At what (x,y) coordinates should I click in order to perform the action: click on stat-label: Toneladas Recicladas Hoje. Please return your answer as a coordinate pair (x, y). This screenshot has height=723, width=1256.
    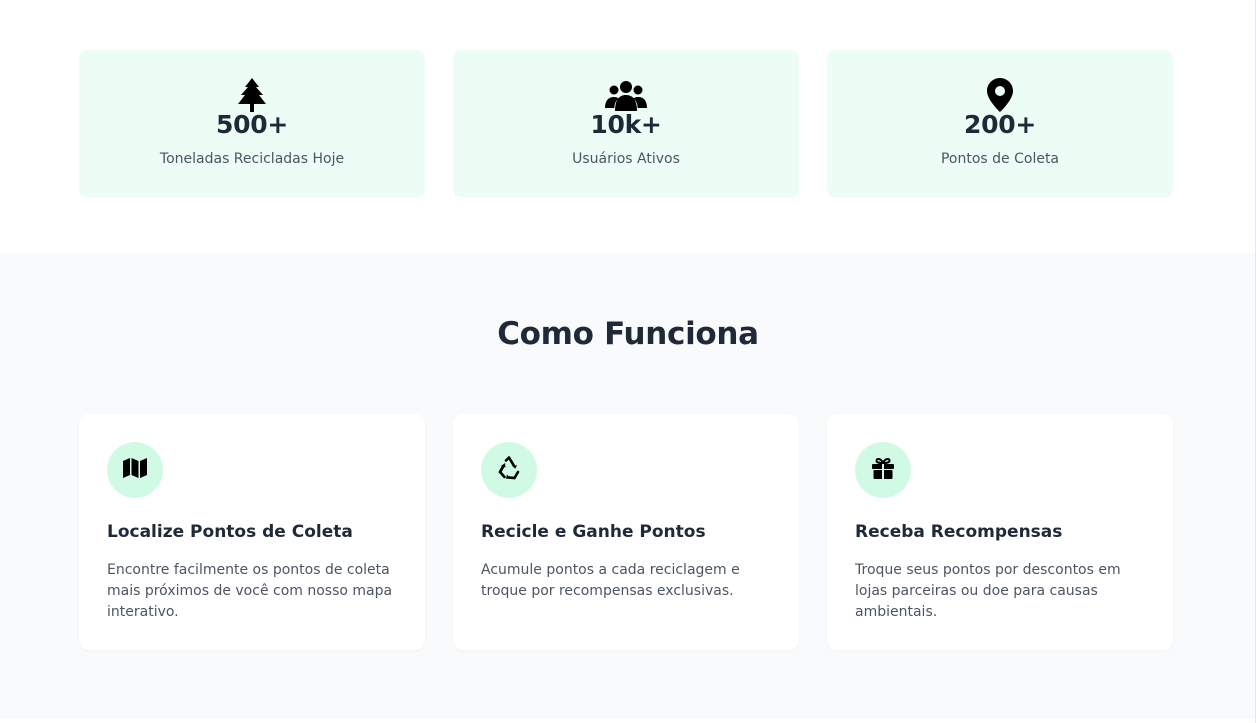
    Looking at the image, I should click on (252, 159).